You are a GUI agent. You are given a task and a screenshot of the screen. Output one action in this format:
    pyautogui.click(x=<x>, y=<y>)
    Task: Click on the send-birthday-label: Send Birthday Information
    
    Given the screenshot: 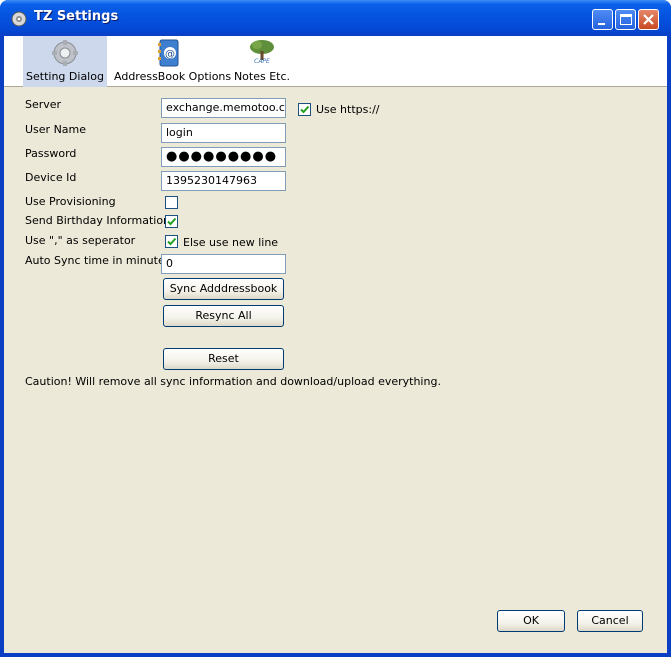 What is the action you would take?
    pyautogui.click(x=98, y=220)
    